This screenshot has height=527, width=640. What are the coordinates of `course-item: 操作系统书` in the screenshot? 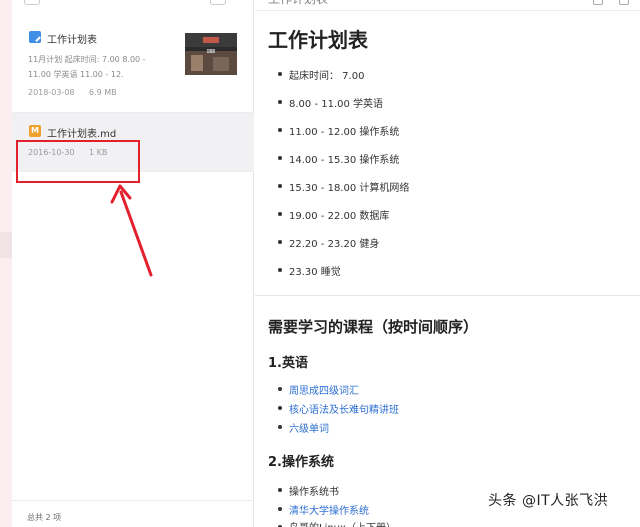 It's located at (314, 492).